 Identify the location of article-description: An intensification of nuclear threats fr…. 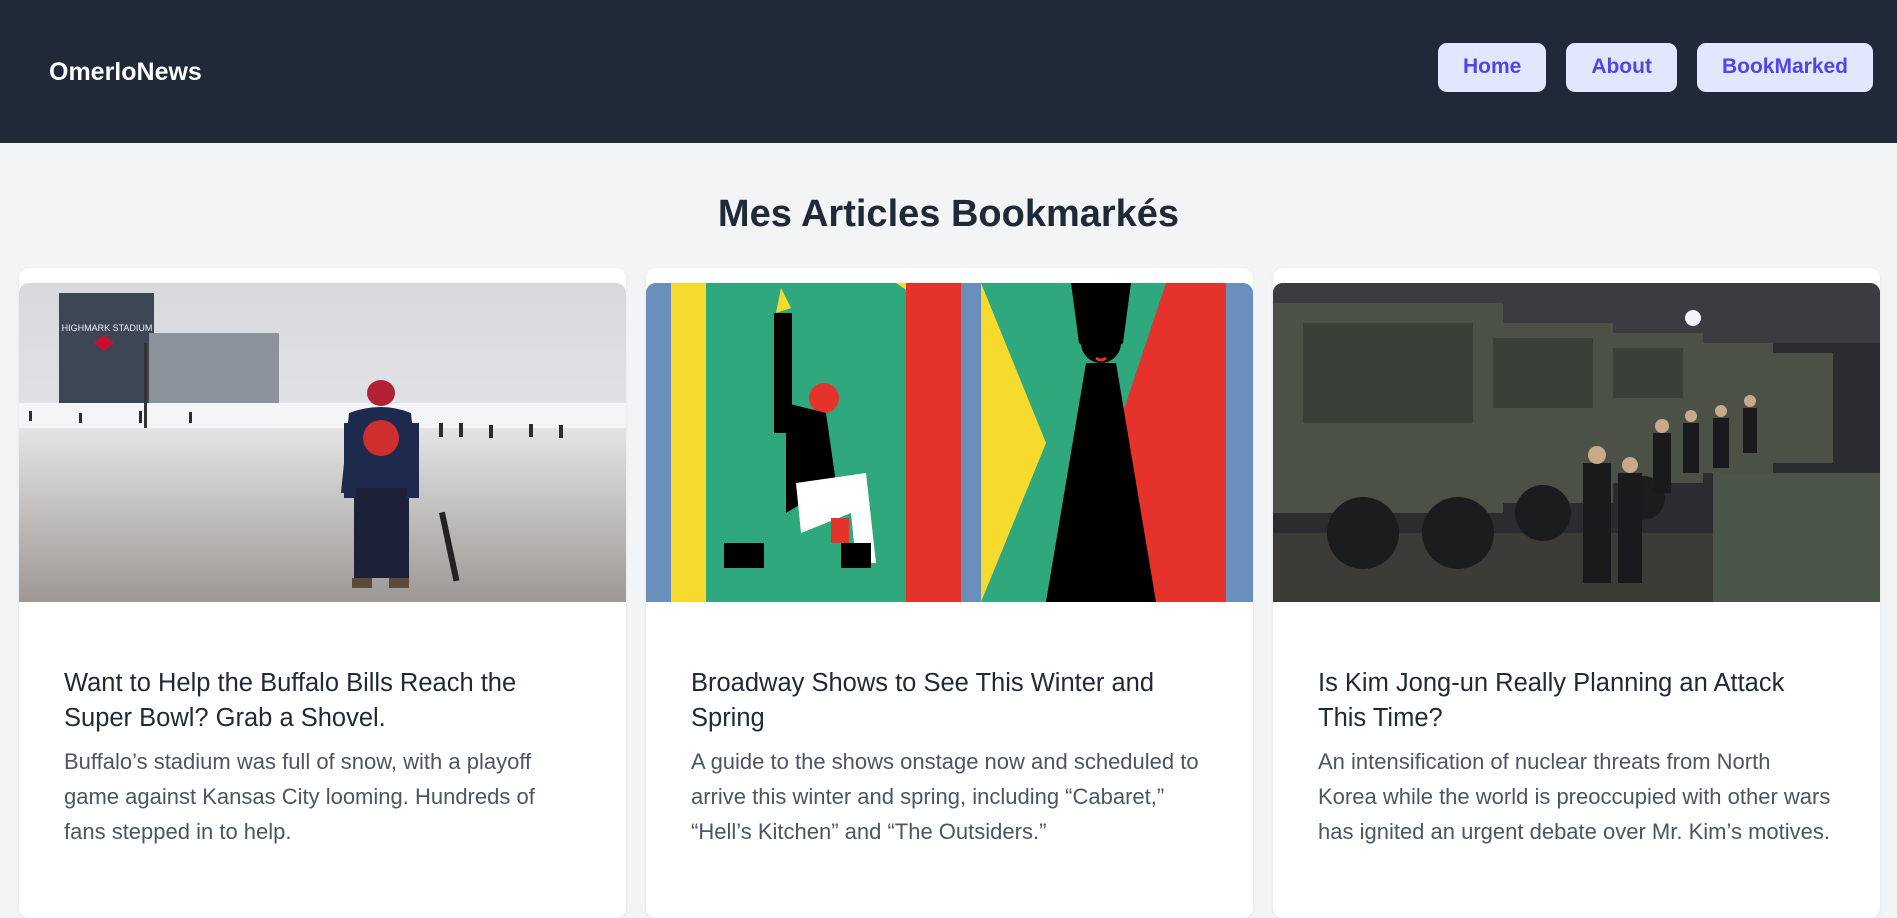
(1574, 796).